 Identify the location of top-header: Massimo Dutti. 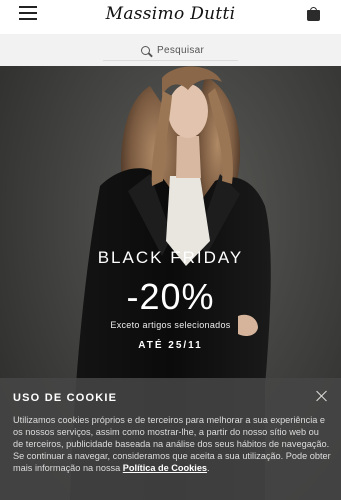
(170, 17).